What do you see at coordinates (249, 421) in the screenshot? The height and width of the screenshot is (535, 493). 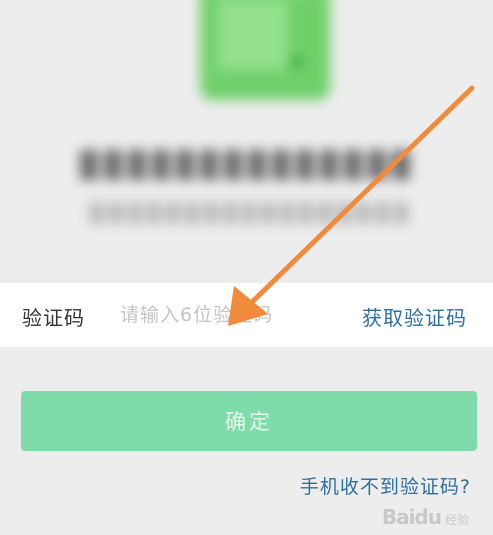 I see `confirm-button: 确定` at bounding box center [249, 421].